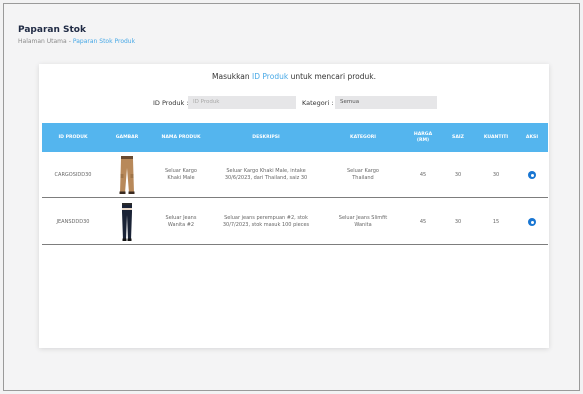 The width and height of the screenshot is (583, 394). What do you see at coordinates (458, 137) in the screenshot?
I see `header-saiz: SAIZ` at bounding box center [458, 137].